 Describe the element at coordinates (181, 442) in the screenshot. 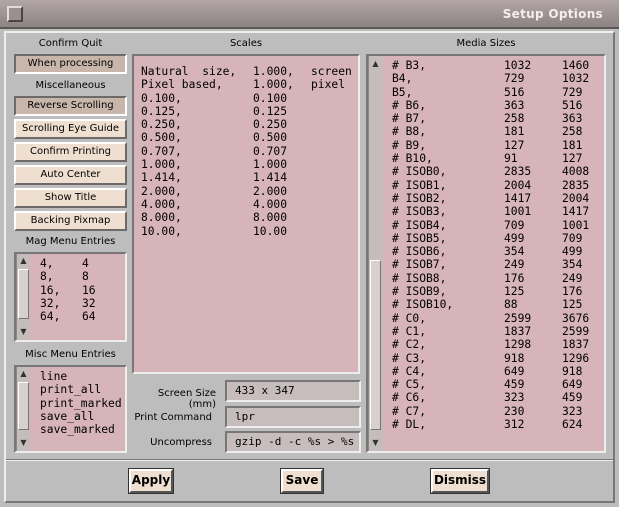

I see `uncompress-label: Uncompress` at that location.